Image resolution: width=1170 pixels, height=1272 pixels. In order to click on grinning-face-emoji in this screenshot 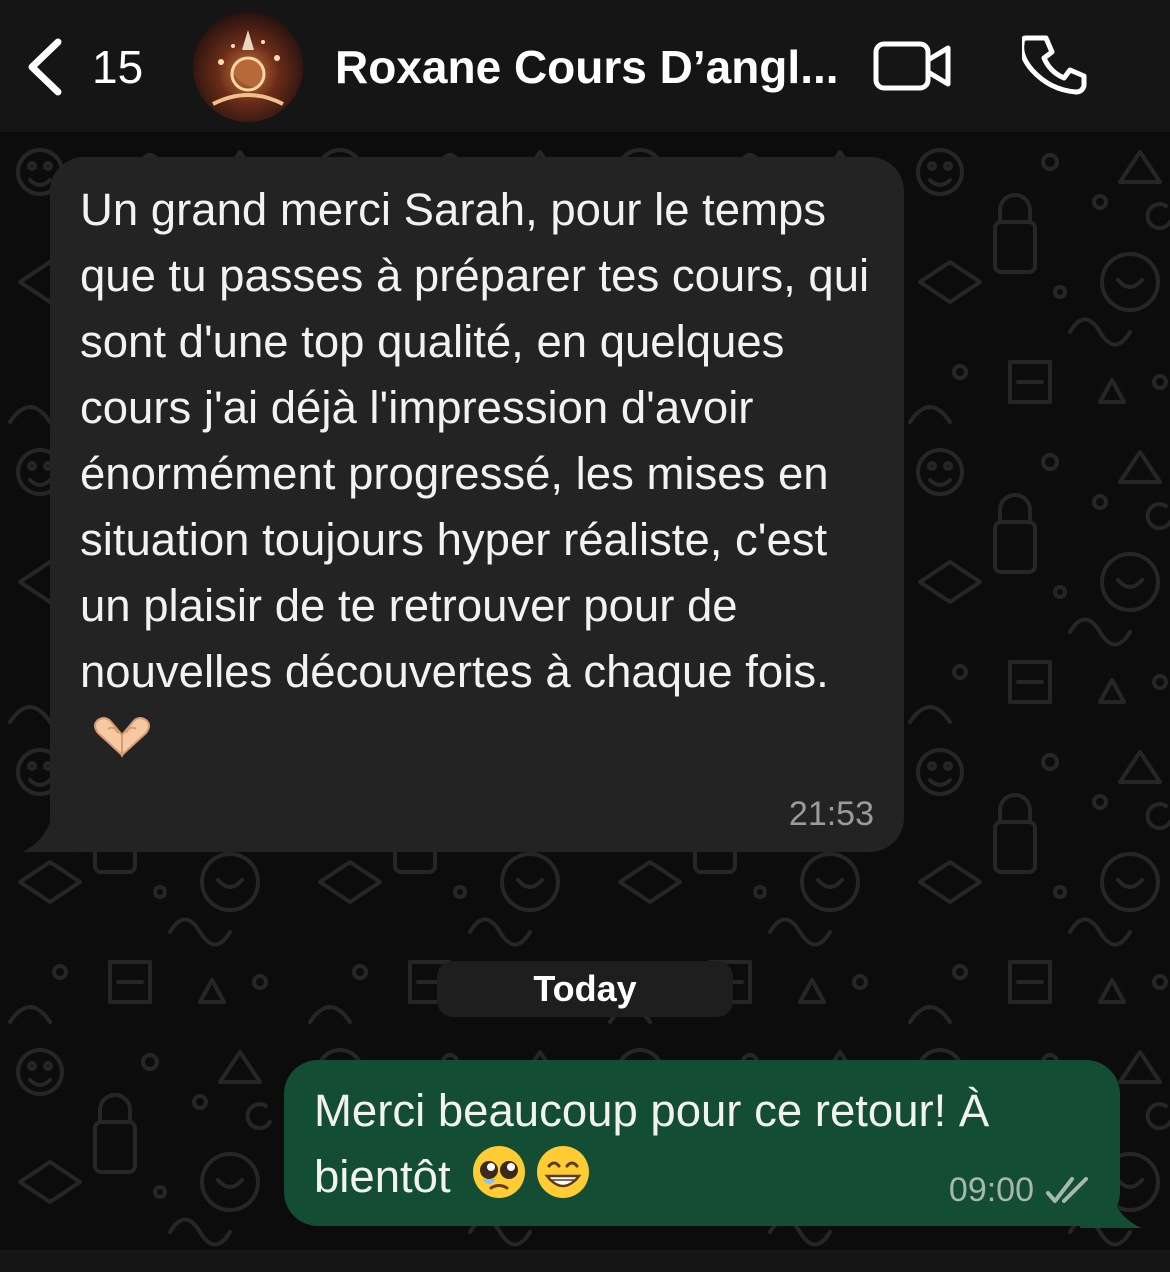, I will do `click(563, 1172)`.